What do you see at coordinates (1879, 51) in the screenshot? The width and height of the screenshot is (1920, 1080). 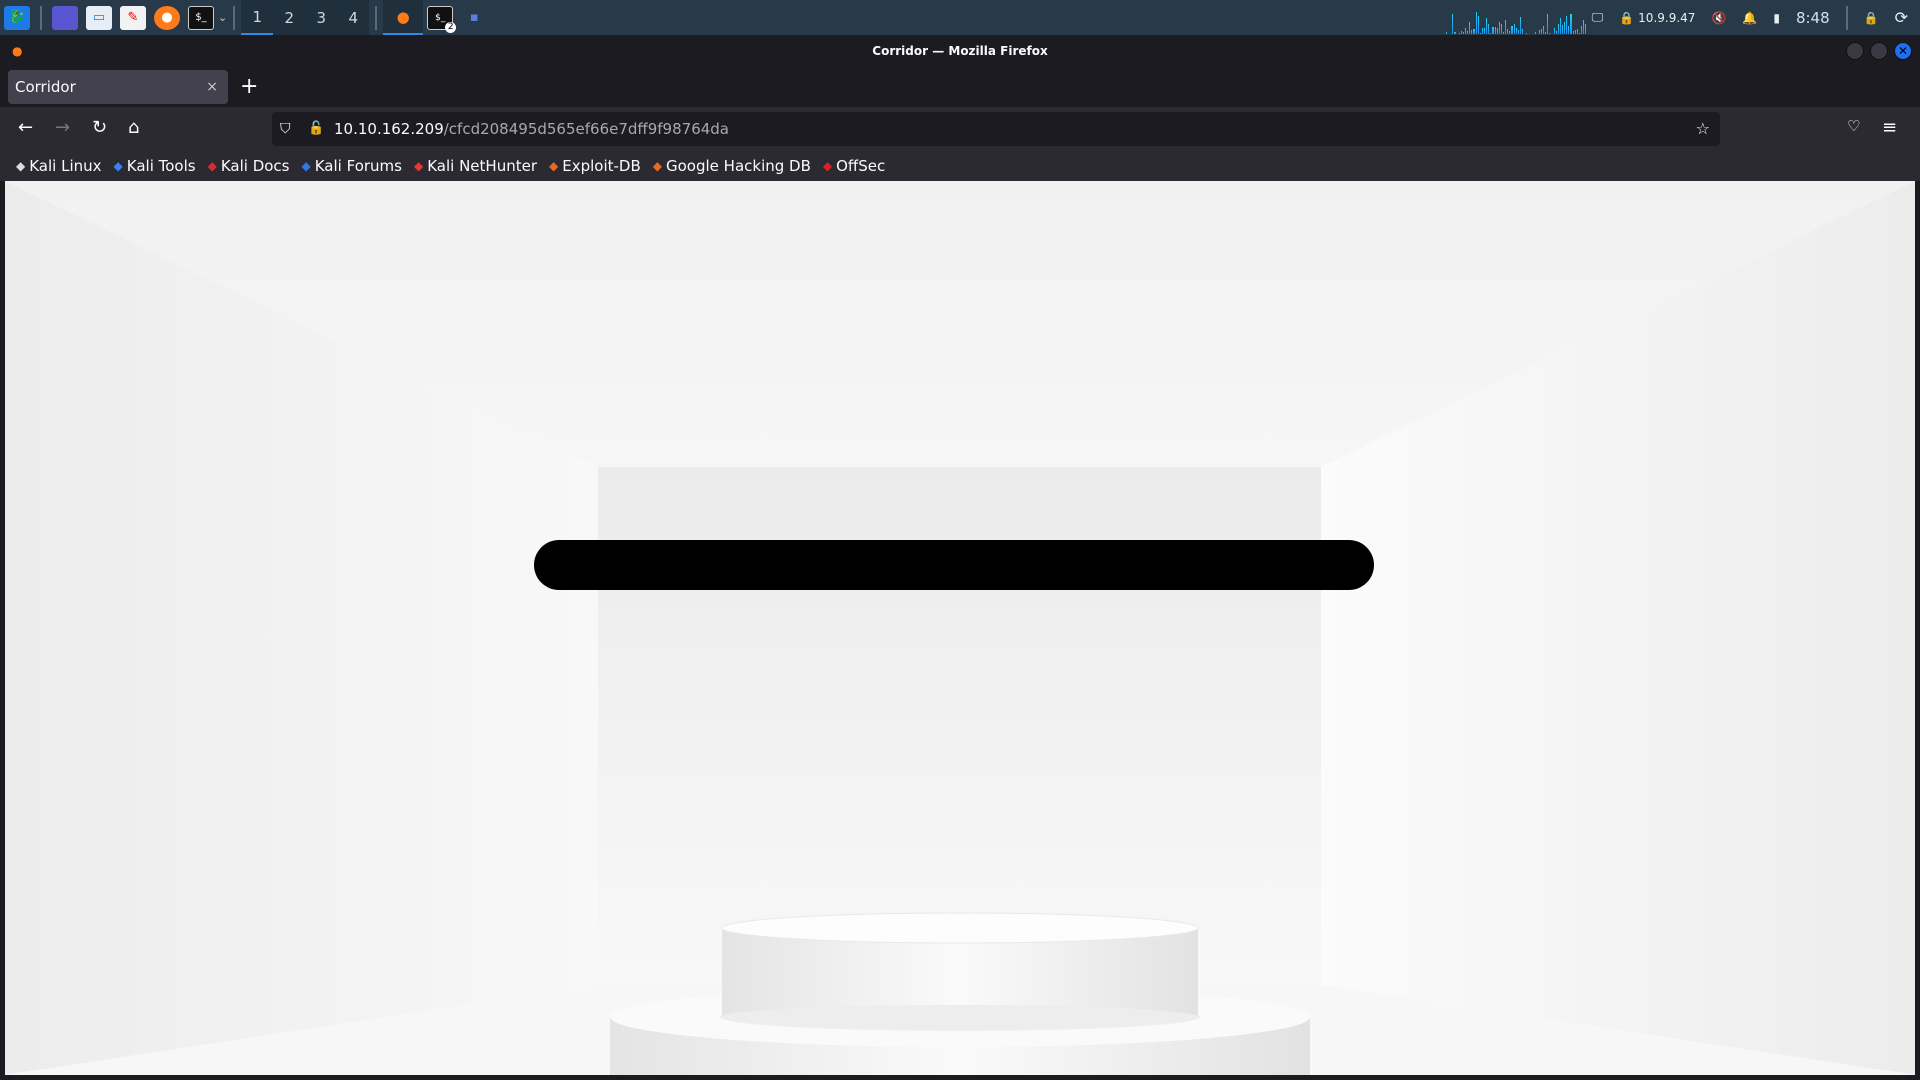 I see `maximize-button` at bounding box center [1879, 51].